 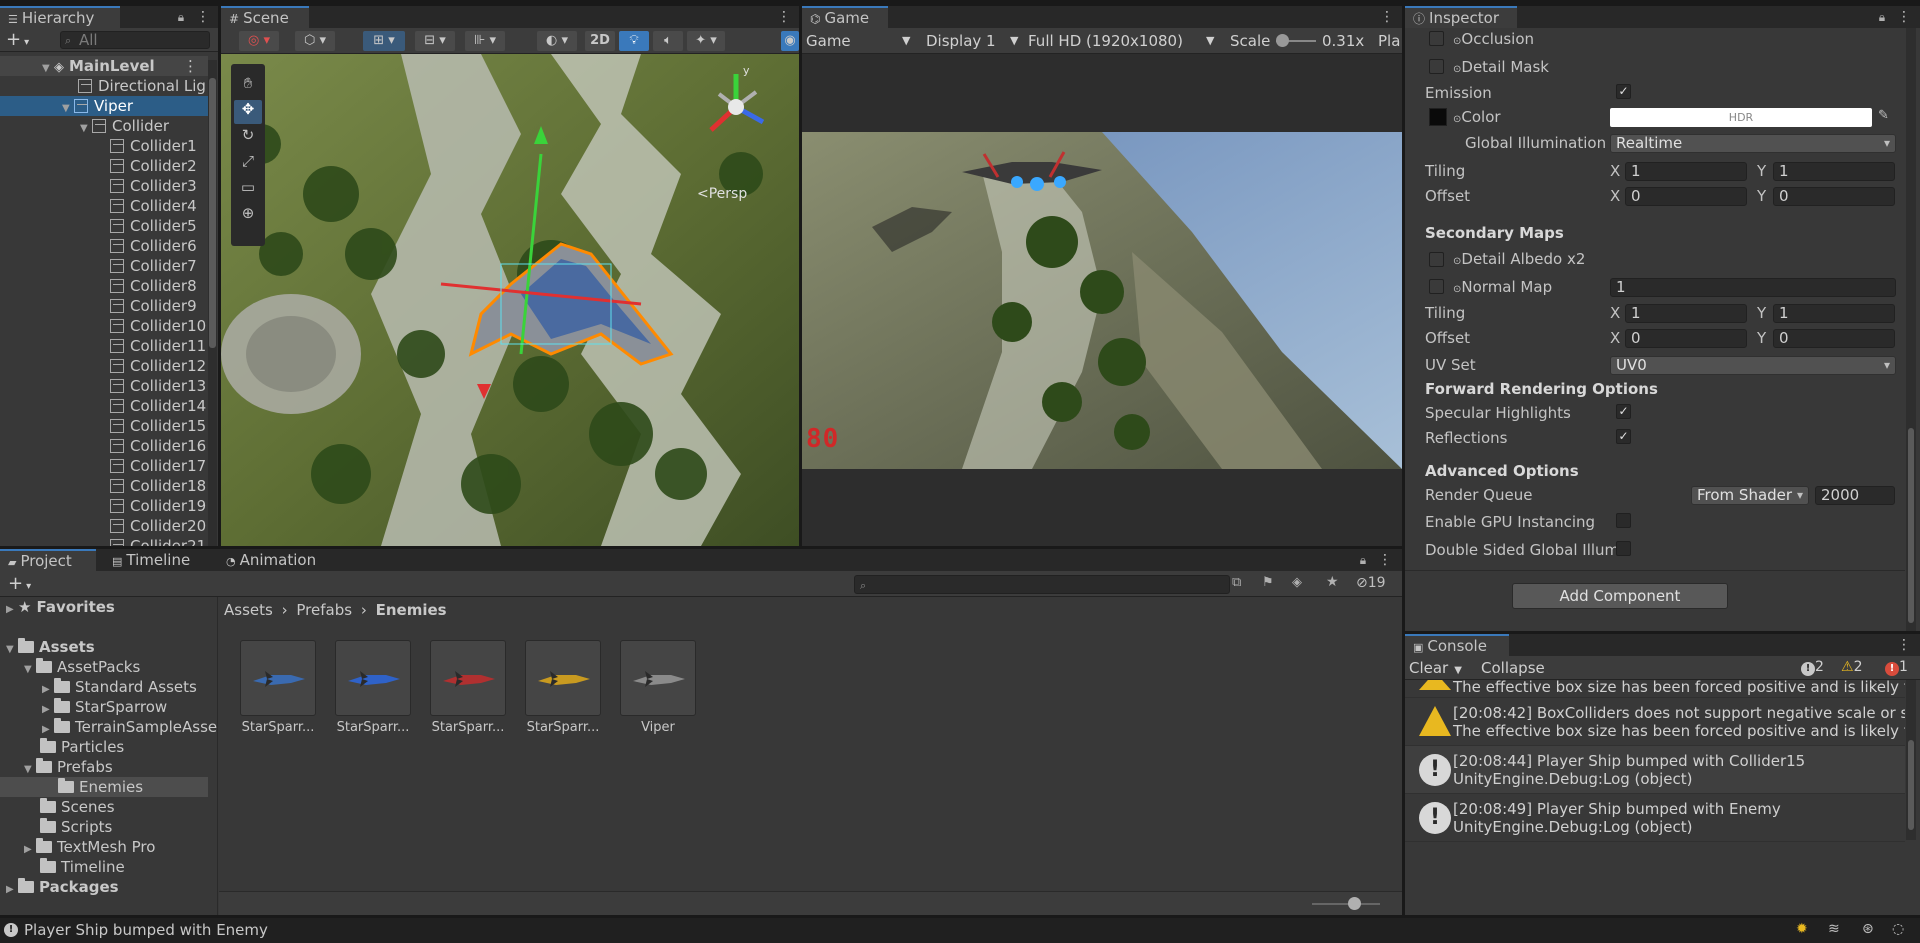 What do you see at coordinates (668, 41) in the screenshot?
I see `audio-toggle-icon: 🔈︎` at bounding box center [668, 41].